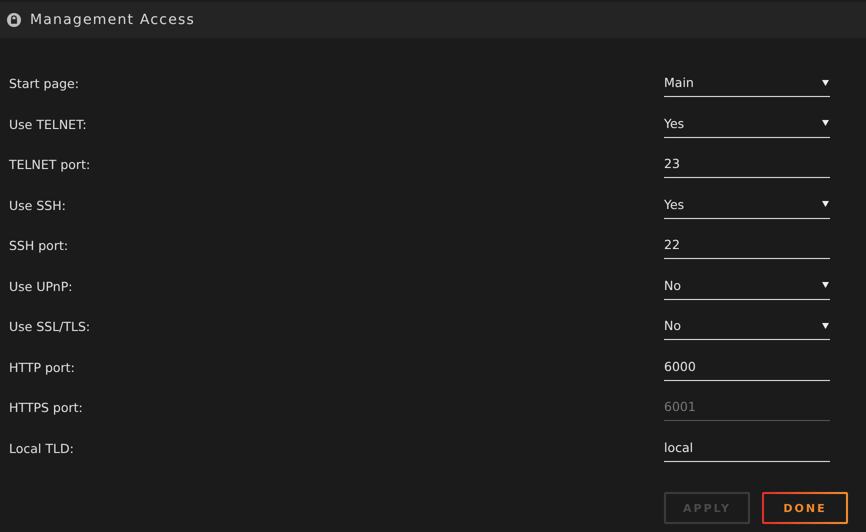 This screenshot has width=866, height=532. I want to click on input-field: 6000, so click(747, 366).